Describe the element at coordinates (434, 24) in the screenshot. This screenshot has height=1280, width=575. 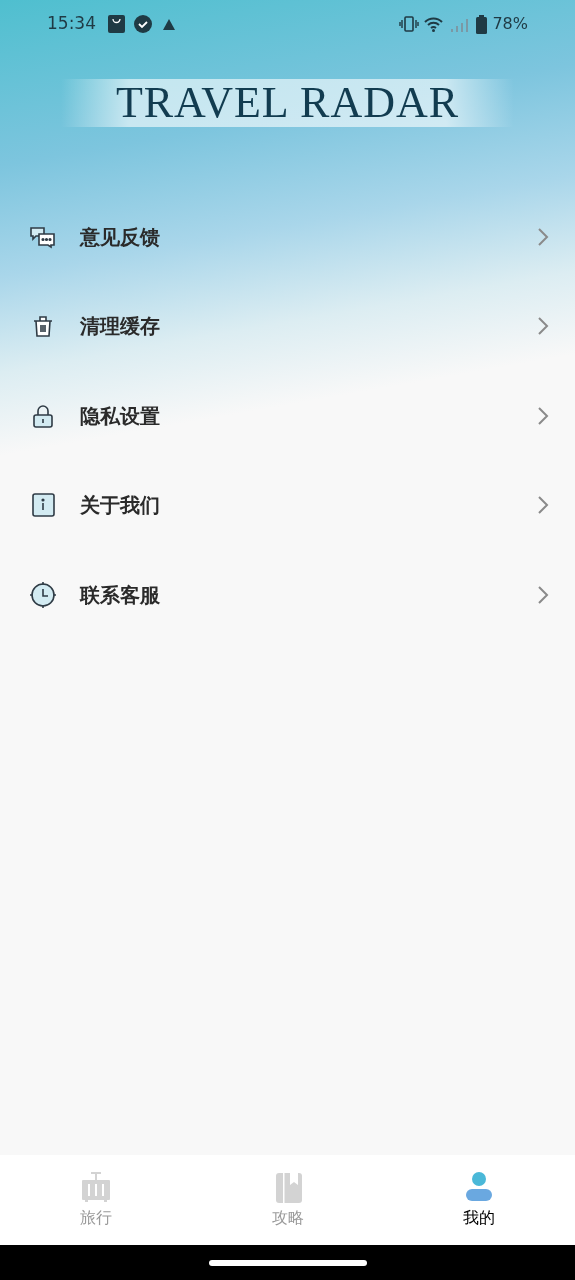
I see `wifi-icon` at that location.